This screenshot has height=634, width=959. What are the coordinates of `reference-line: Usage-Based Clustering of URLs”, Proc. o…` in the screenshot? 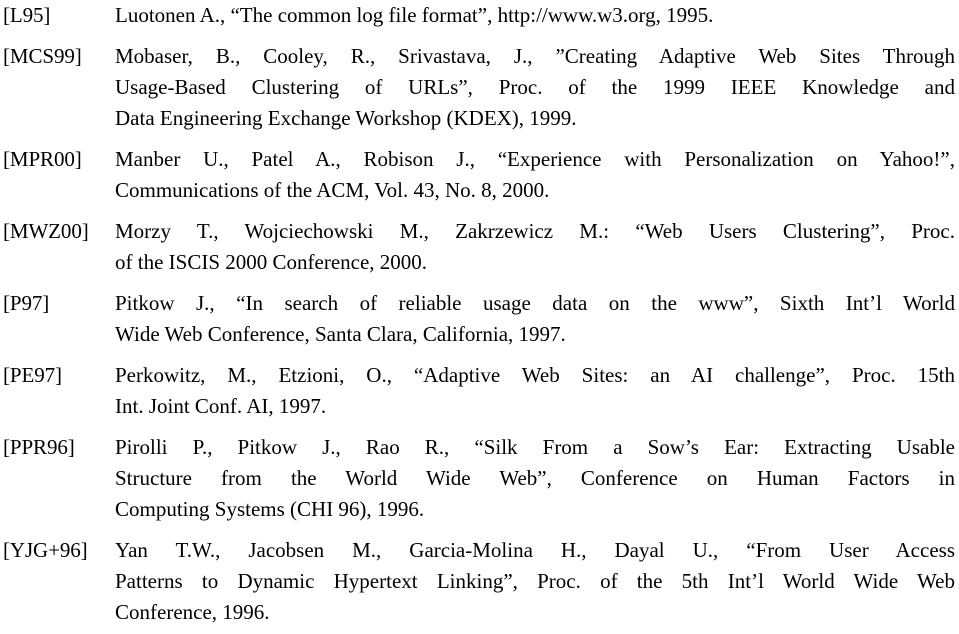 It's located at (535, 87).